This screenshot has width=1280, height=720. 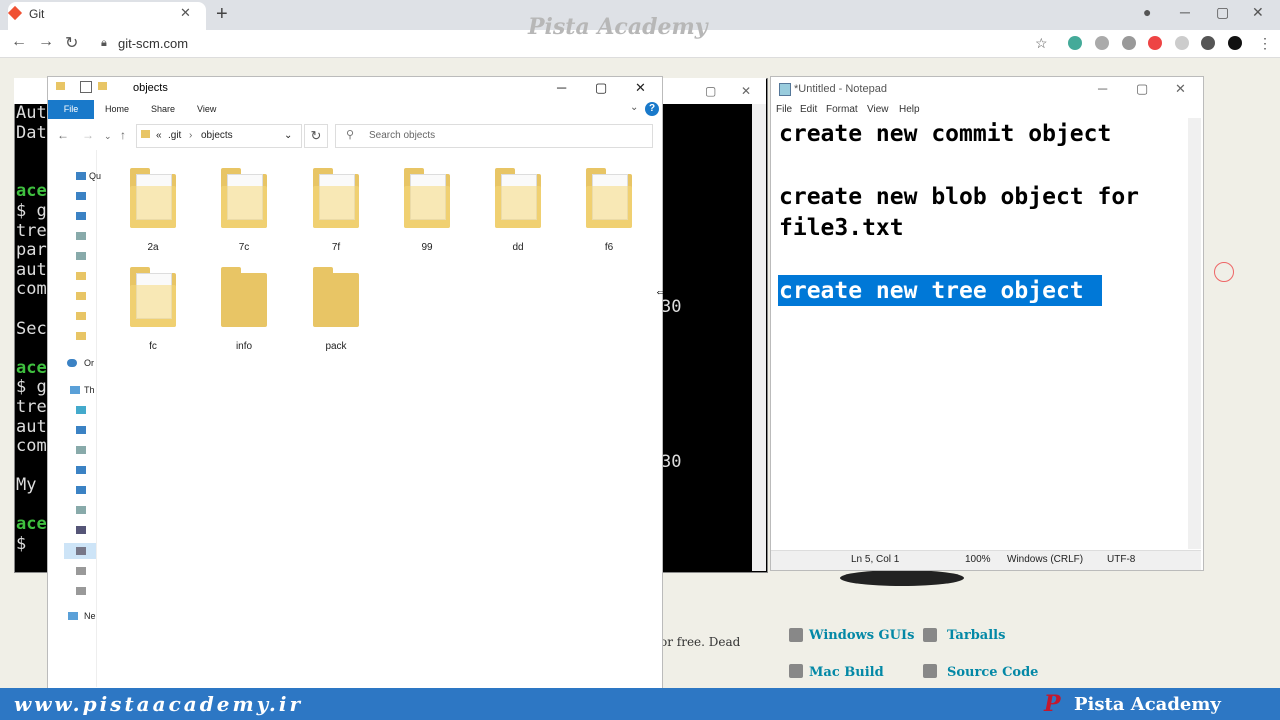 I want to click on folder-label: 7f, so click(x=336, y=247).